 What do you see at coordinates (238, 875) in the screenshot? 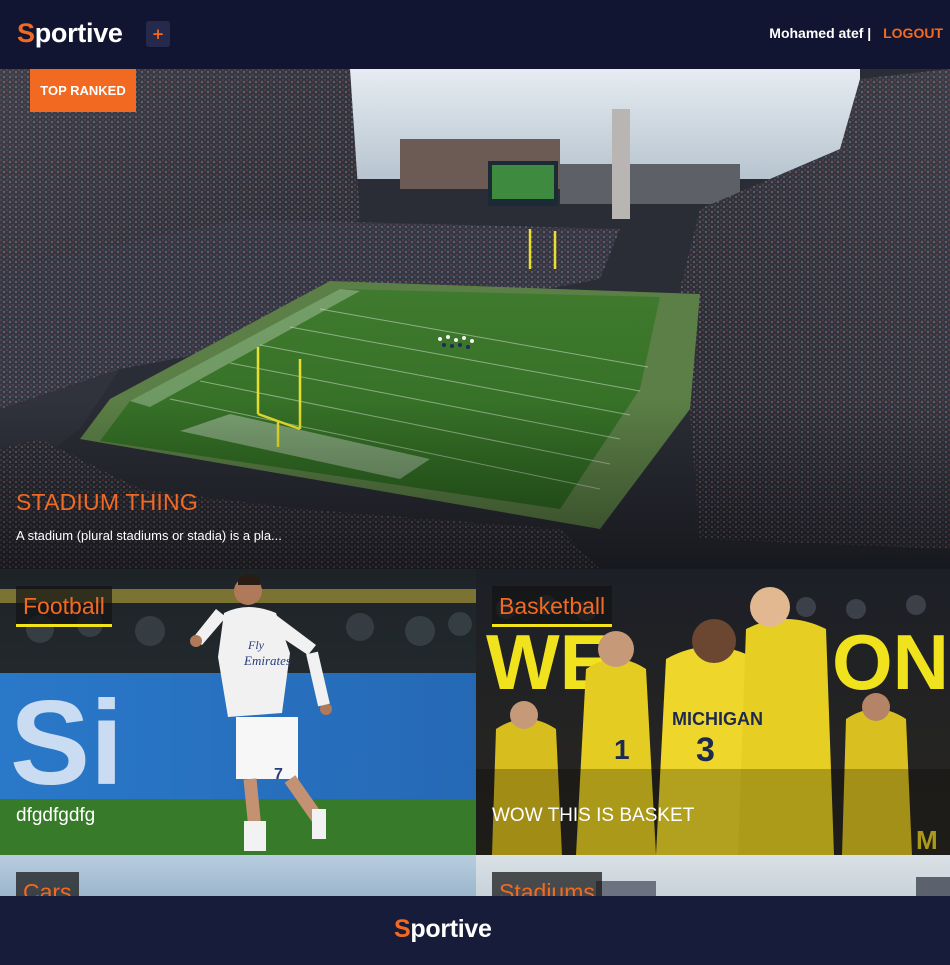
I see `category-card-cars: Cars` at bounding box center [238, 875].